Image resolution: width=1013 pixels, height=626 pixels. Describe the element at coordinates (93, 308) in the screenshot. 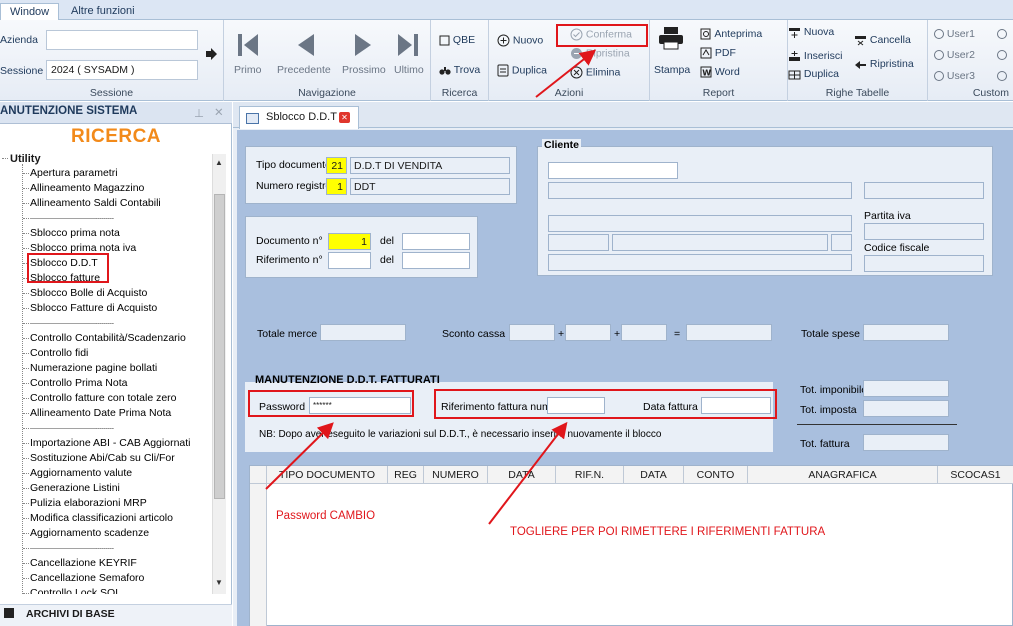

I see `tree-item: Sblocco Fatture di Acquisto` at that location.